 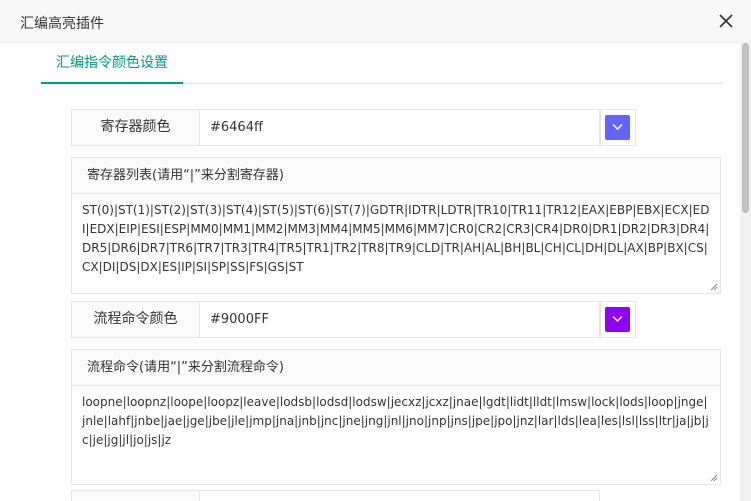 I want to click on flow-color-swatch, so click(x=617, y=319).